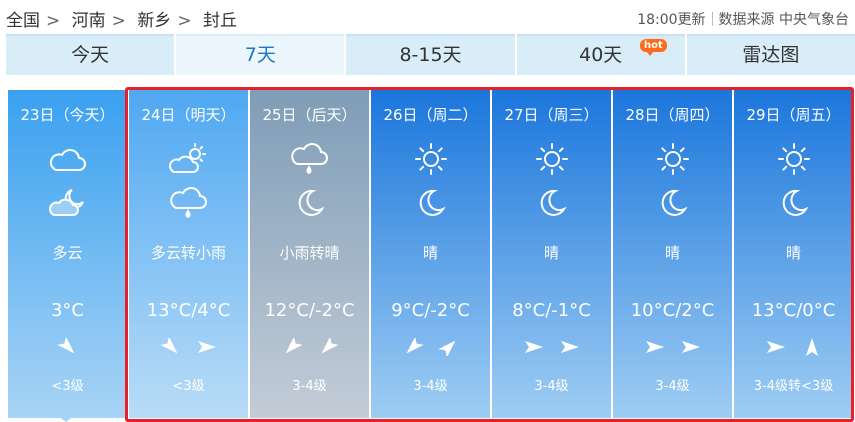 The width and height of the screenshot is (855, 422). I want to click on forecast-tabs: 今天 7天 8-15天 40天 hot 雷达图, so click(430, 54).